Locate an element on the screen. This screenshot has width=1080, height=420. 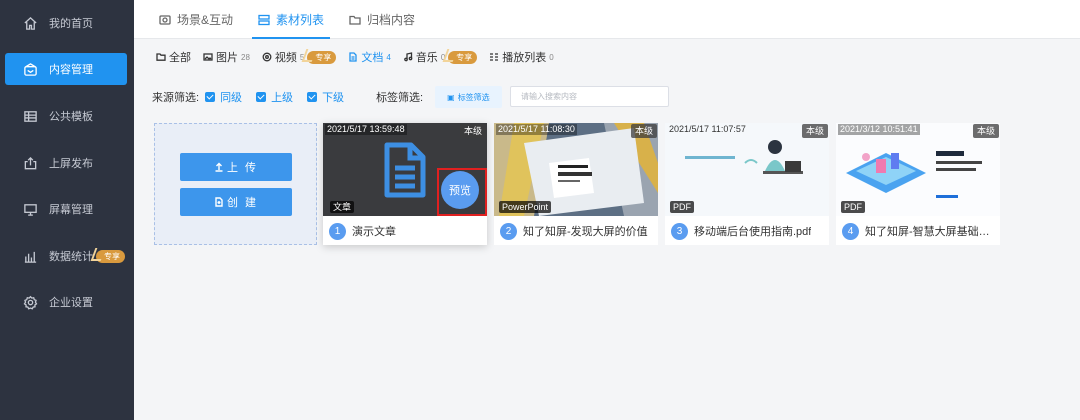
source-checkbox-same: 同级 is located at coordinates (223, 97).